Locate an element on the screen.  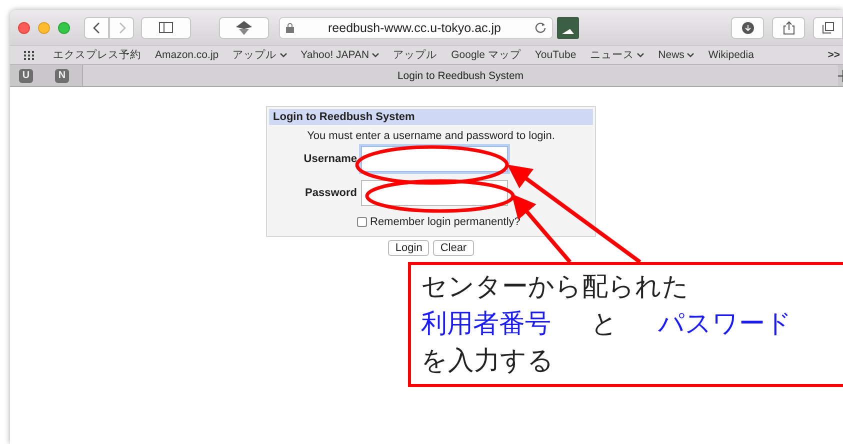
bookmark-link: Google マップ is located at coordinates (486, 55).